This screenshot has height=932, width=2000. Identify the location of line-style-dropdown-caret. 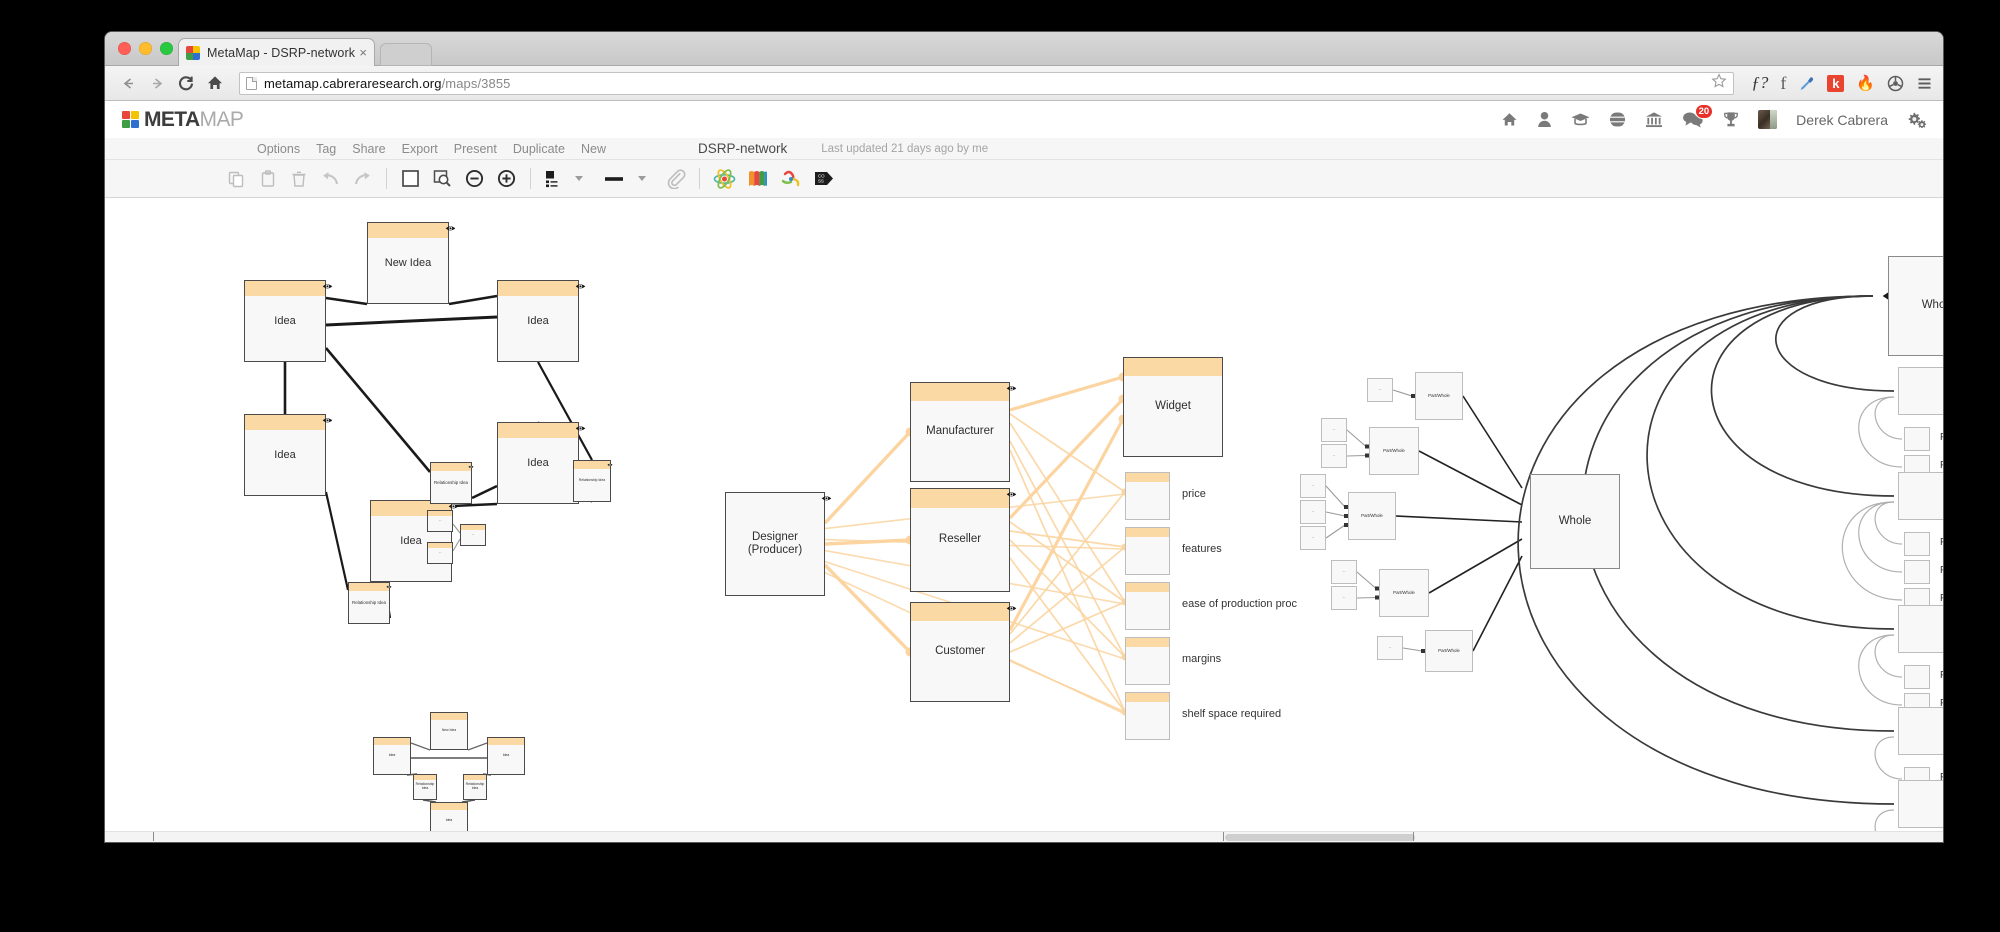
(642, 178).